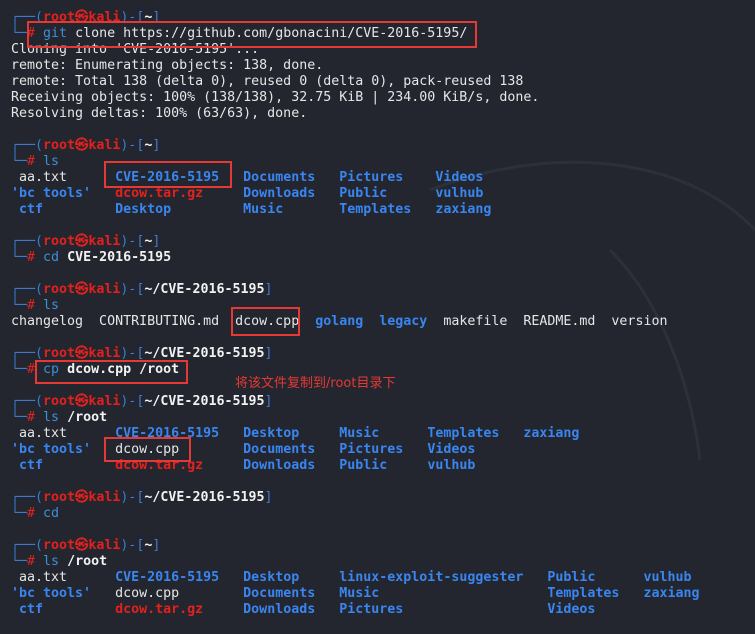  I want to click on output-text: makefile README.md version, so click(555, 321).